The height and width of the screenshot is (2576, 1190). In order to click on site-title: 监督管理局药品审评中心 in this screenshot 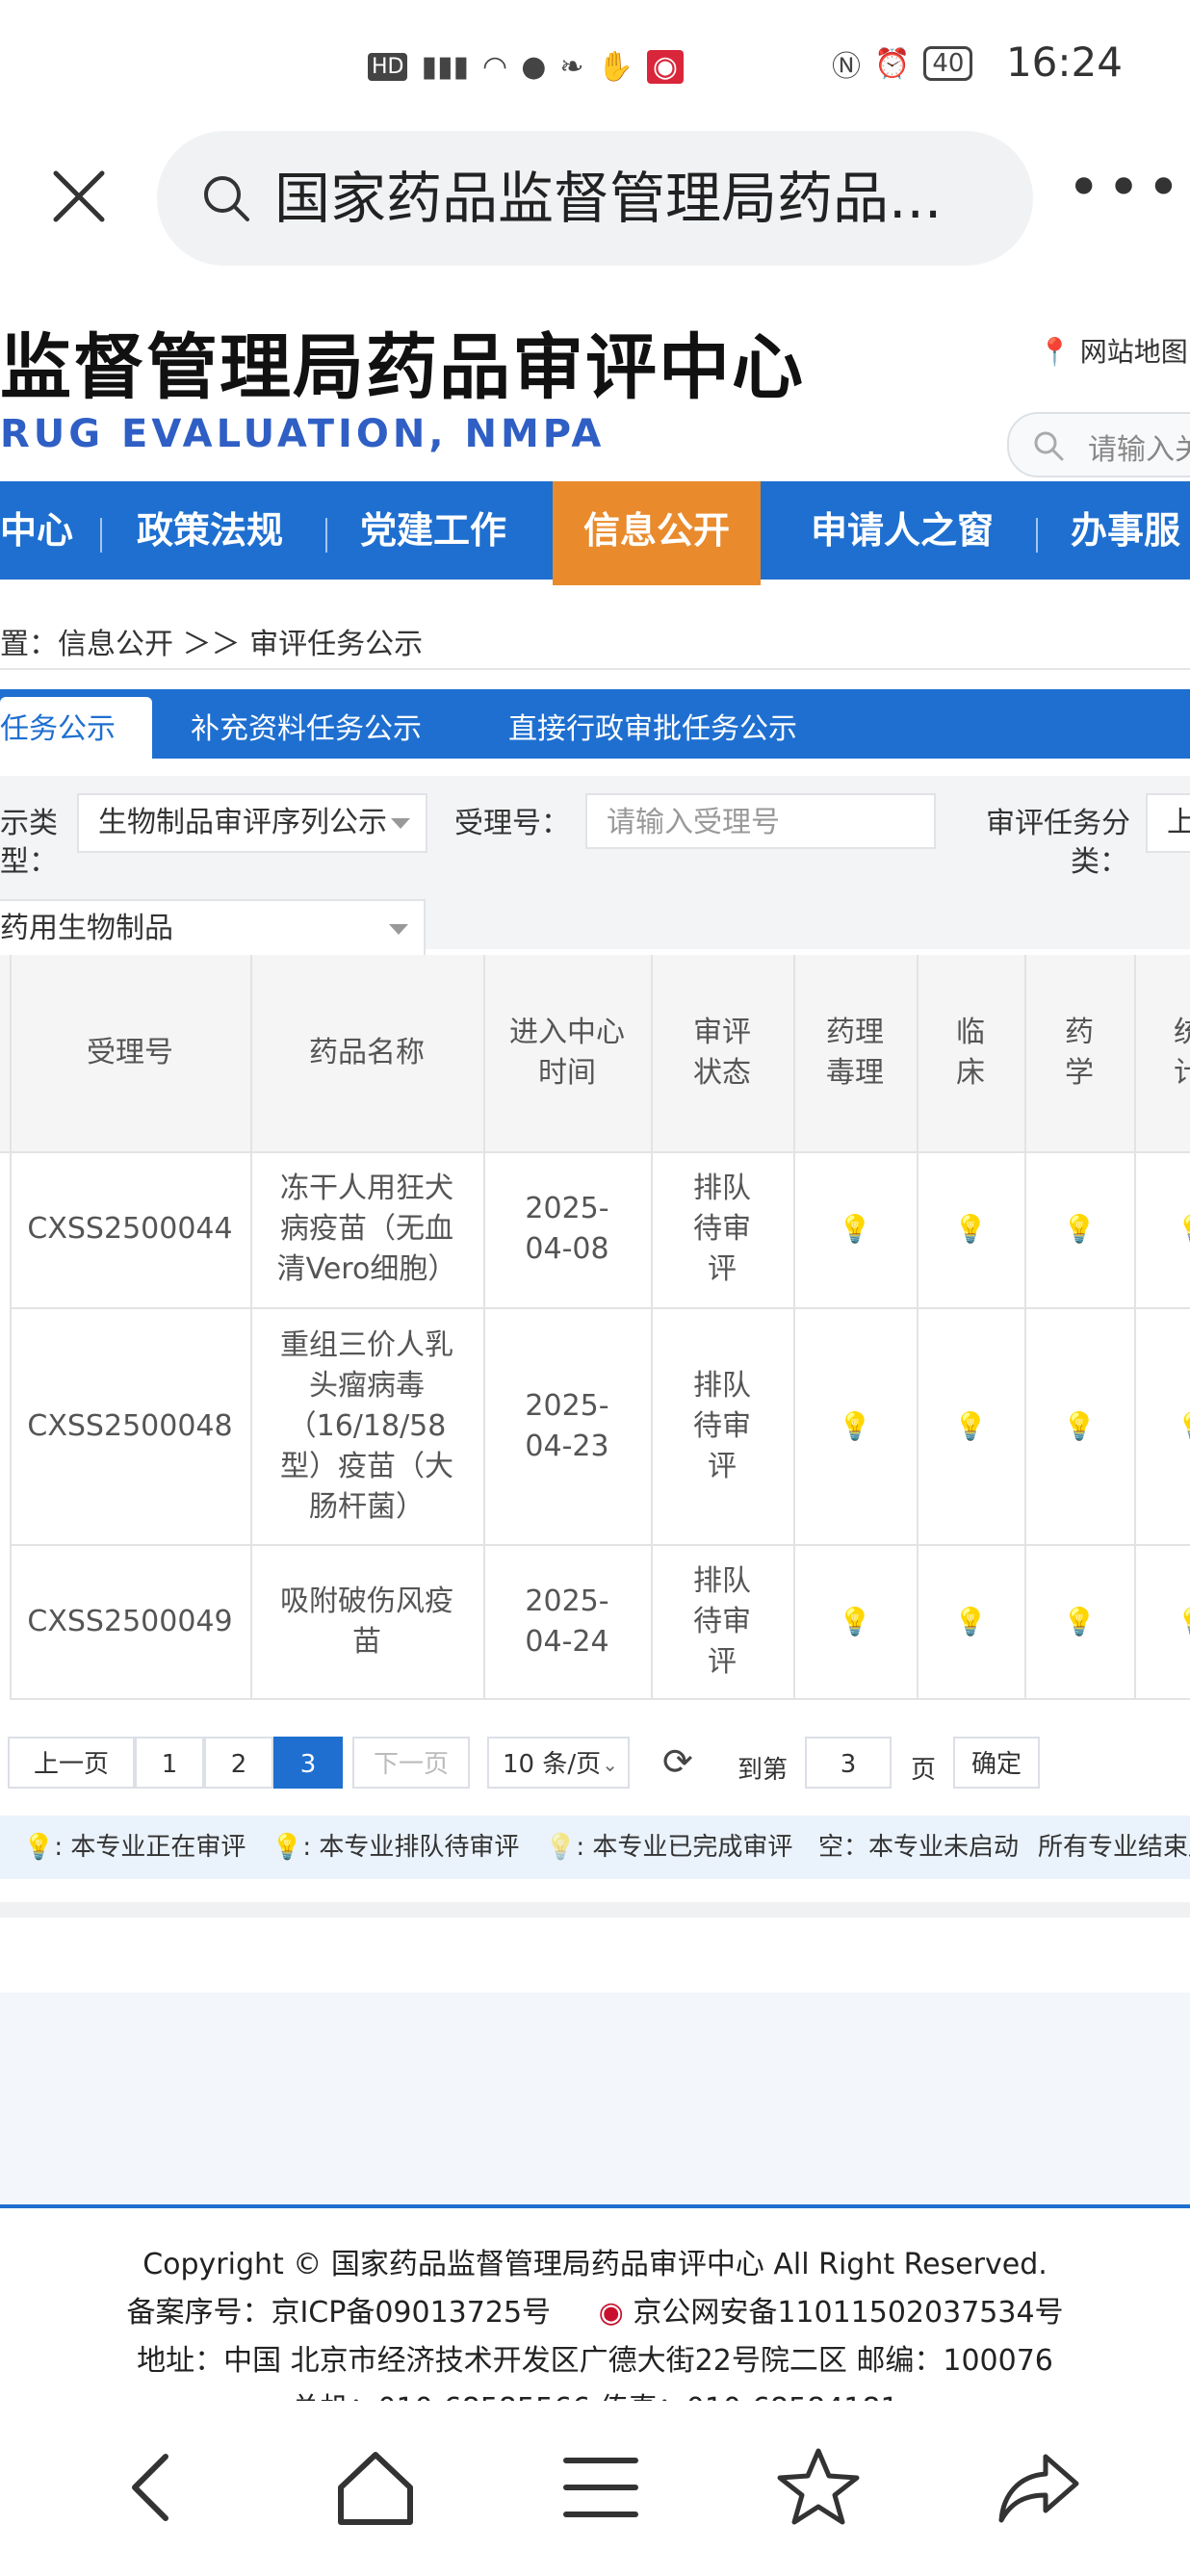, I will do `click(403, 368)`.